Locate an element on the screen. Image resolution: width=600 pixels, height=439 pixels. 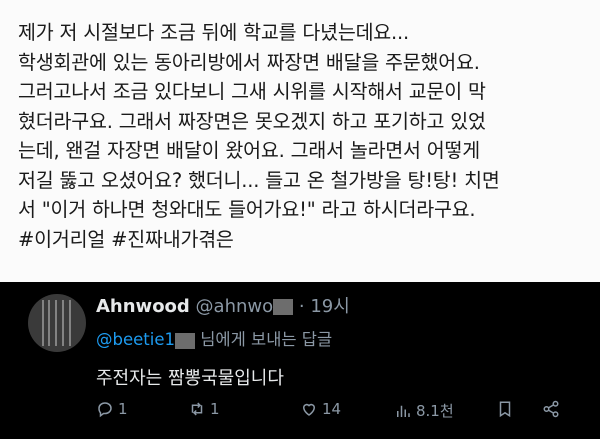
replying-to: @beetie1 님에게 보내는 답글 is located at coordinates (214, 338).